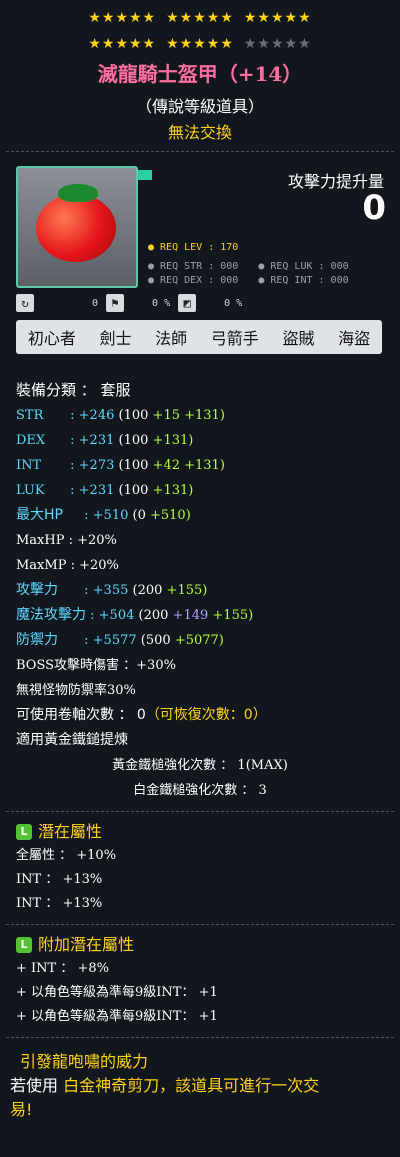 The width and height of the screenshot is (400, 1157). What do you see at coordinates (76, 690) in the screenshot?
I see `ignore-defense: 無視怪物防禦率30%` at bounding box center [76, 690].